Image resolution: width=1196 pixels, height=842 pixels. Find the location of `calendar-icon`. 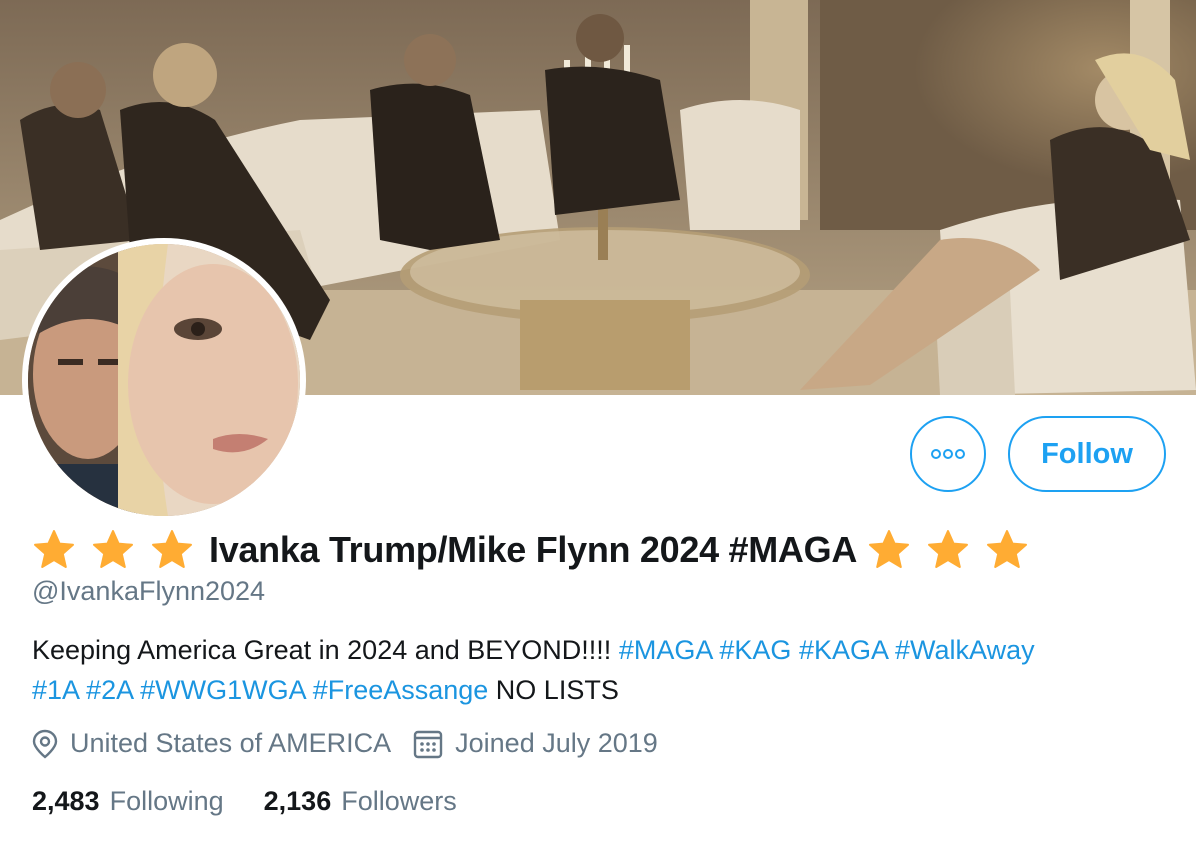

calendar-icon is located at coordinates (428, 744).